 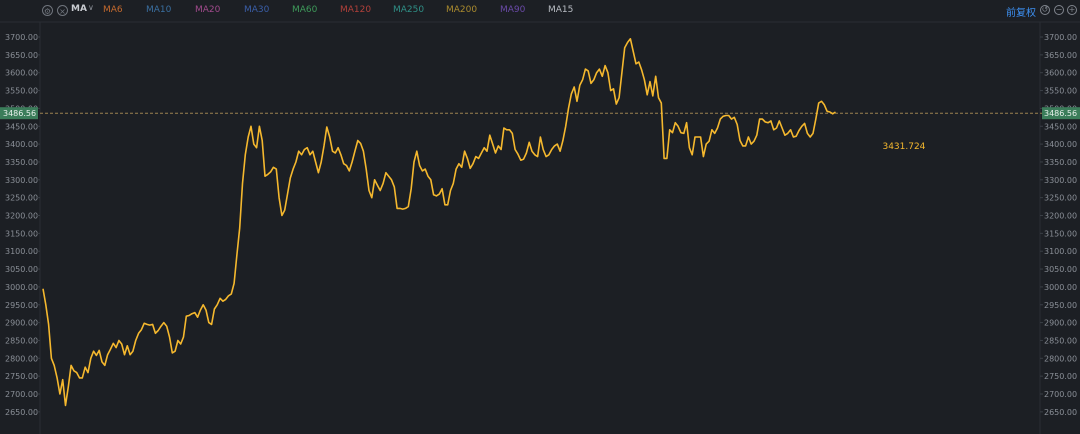 What do you see at coordinates (21, 37) in the screenshot?
I see `y-tick-label-left: 3700.00` at bounding box center [21, 37].